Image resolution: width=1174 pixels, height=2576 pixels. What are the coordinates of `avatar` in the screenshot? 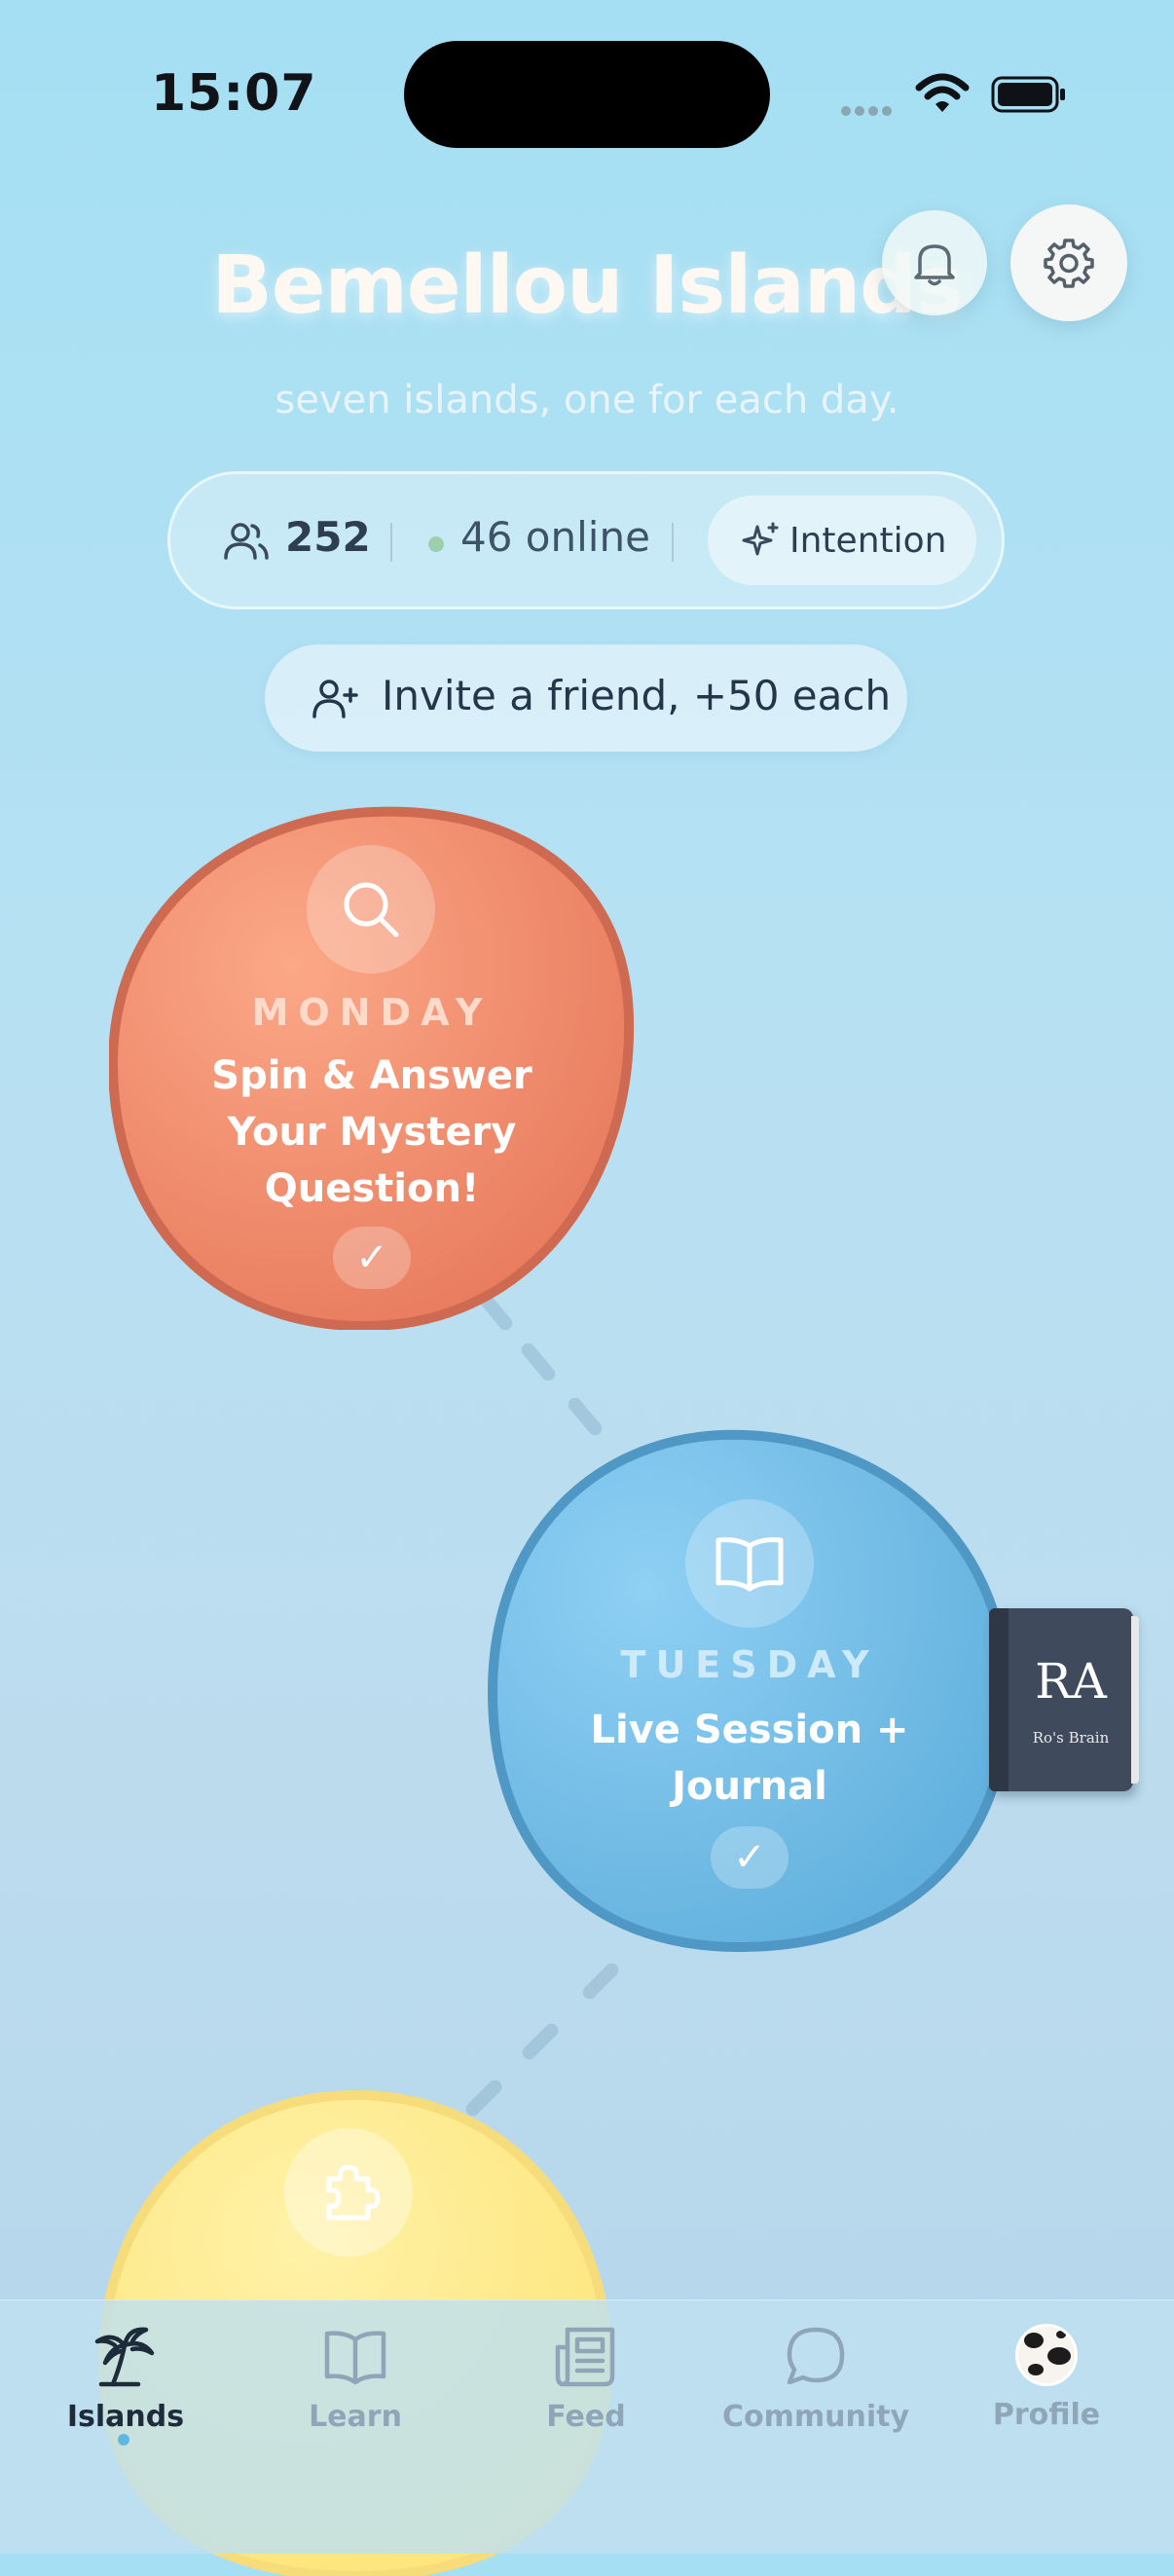 It's located at (1046, 2355).